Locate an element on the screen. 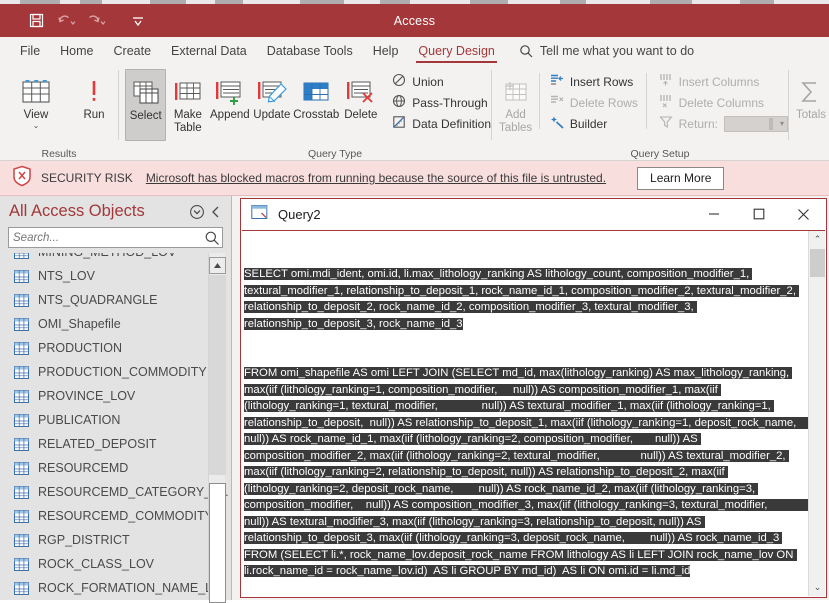 The width and height of the screenshot is (829, 603). select-query-icon is located at coordinates (146, 91).